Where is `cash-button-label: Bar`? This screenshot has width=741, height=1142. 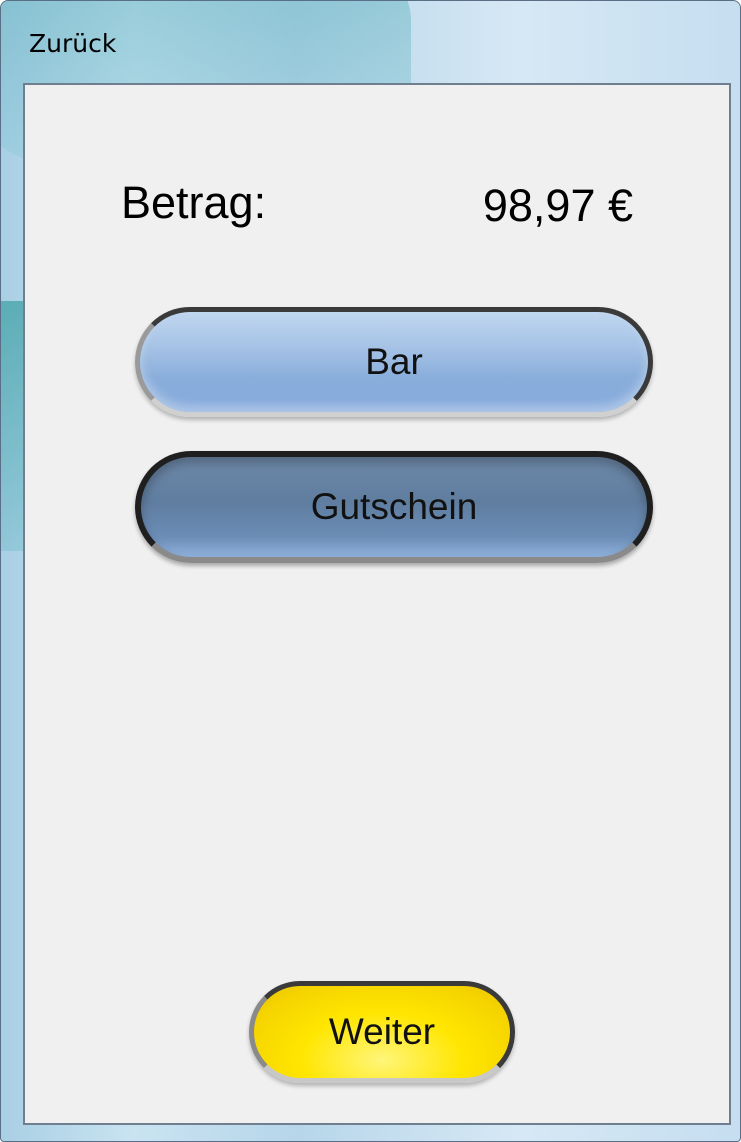 cash-button-label: Bar is located at coordinates (394, 361).